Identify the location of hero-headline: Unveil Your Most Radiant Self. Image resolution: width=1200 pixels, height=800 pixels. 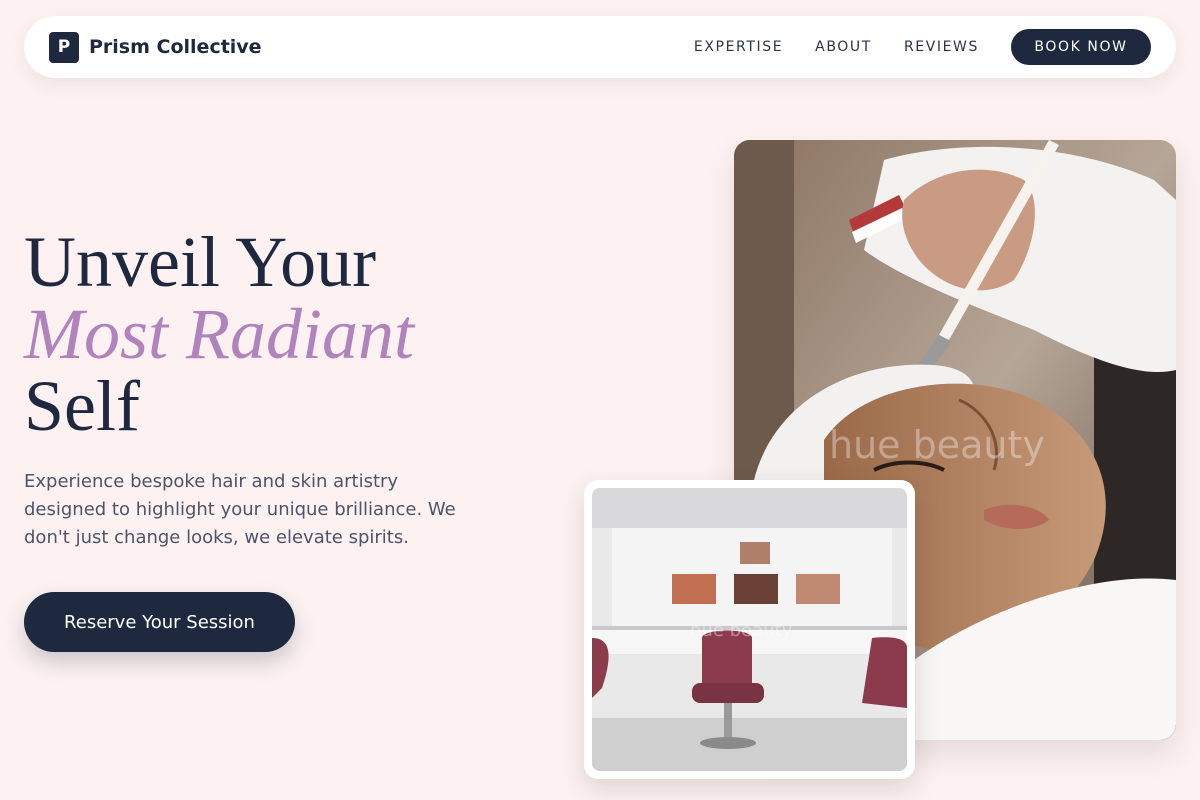
(219, 334).